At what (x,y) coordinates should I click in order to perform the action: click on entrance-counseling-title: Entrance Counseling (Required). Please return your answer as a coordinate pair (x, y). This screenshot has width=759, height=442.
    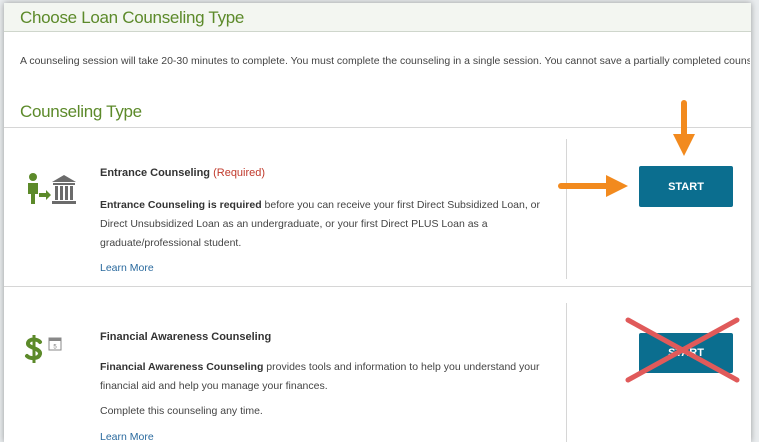
    Looking at the image, I should click on (182, 173).